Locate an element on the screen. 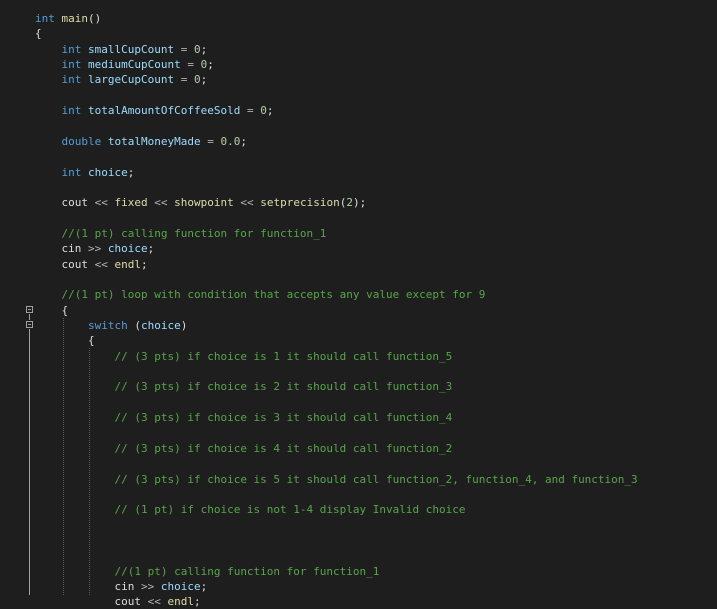  token: endl is located at coordinates (128, 264).